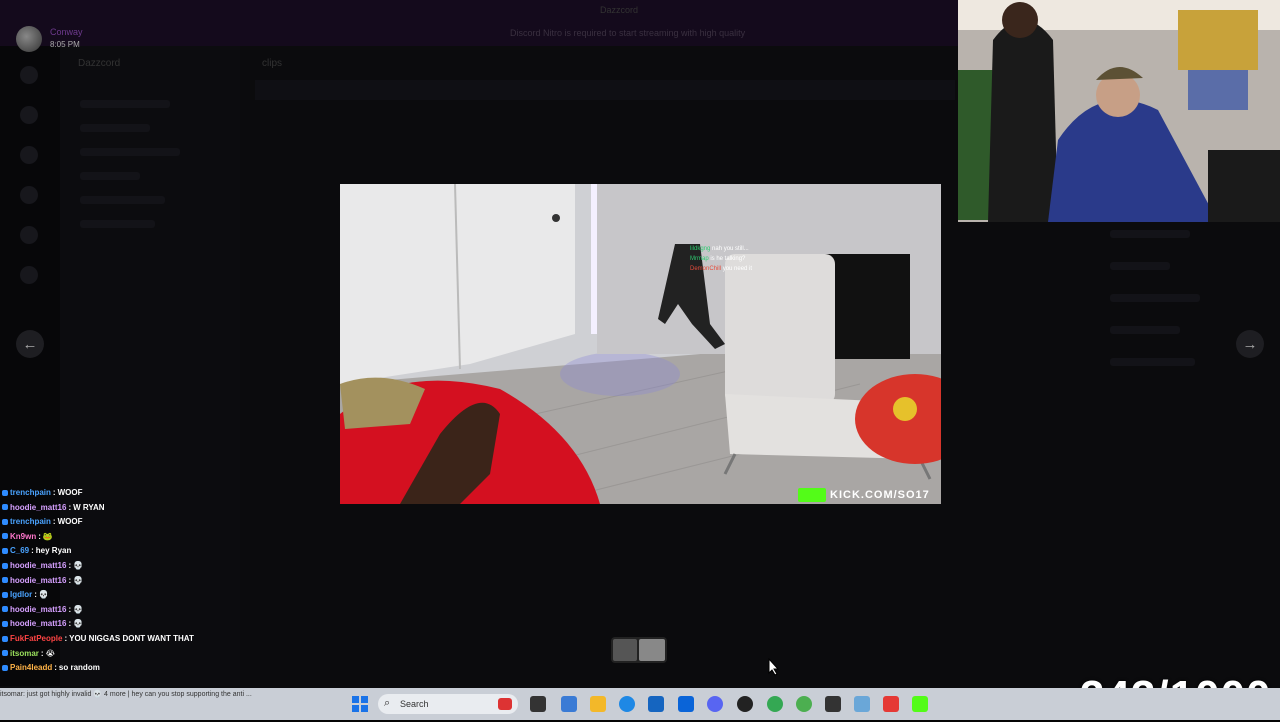  I want to click on chat-message: hoodie_matt16: W RYAN, so click(53, 507).